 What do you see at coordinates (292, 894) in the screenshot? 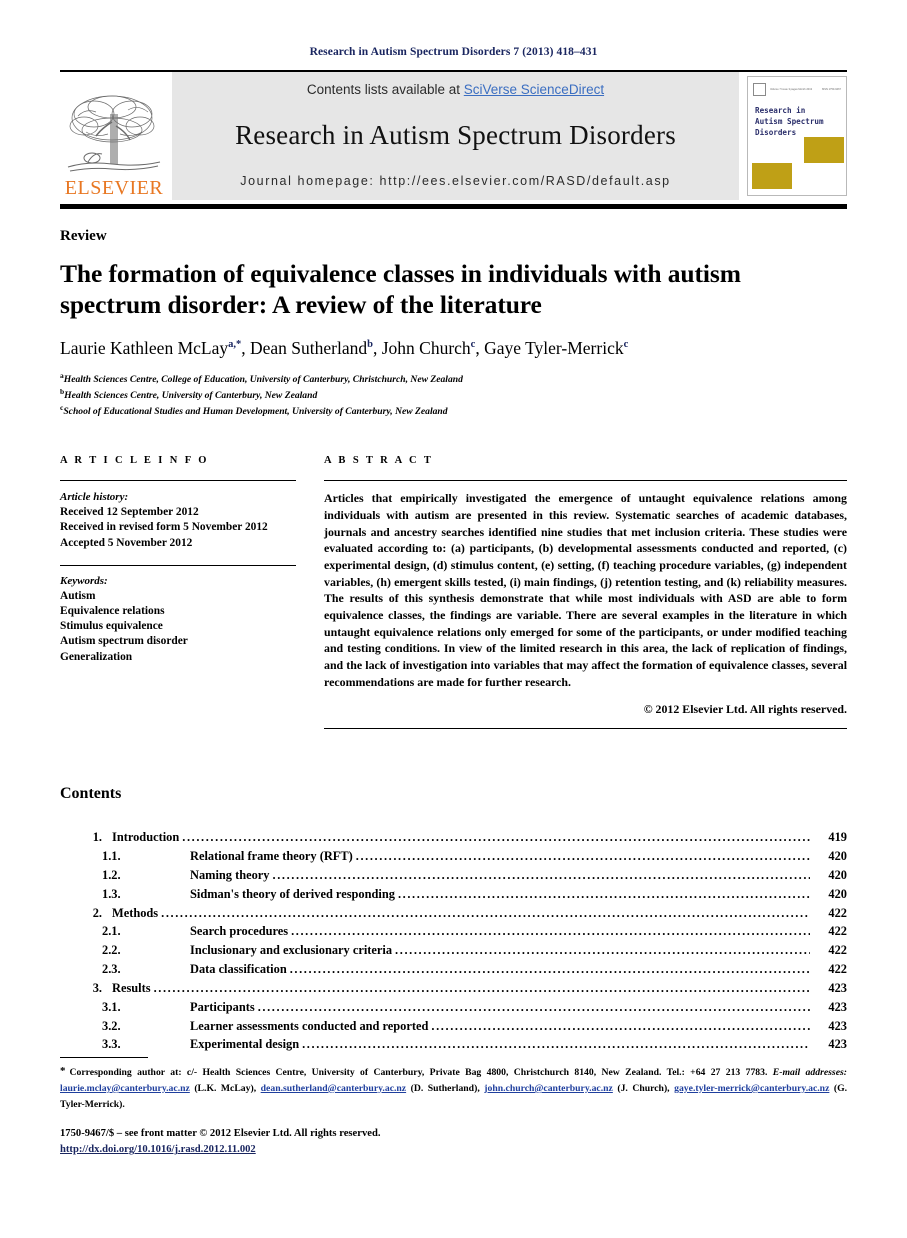
I see `toc-label: Sidman's theory of derived responding` at bounding box center [292, 894].